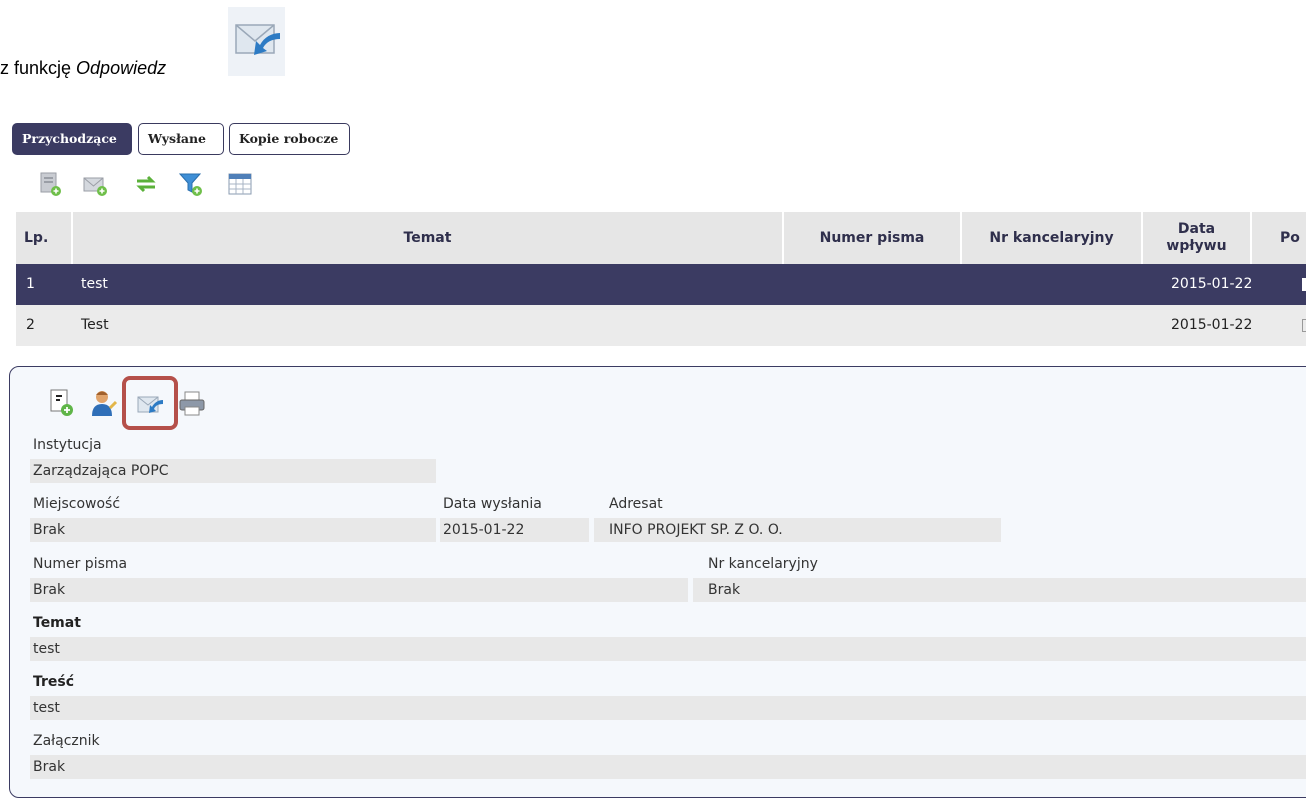 This screenshot has width=1306, height=800. I want to click on adresat-label: Adresat, so click(636, 504).